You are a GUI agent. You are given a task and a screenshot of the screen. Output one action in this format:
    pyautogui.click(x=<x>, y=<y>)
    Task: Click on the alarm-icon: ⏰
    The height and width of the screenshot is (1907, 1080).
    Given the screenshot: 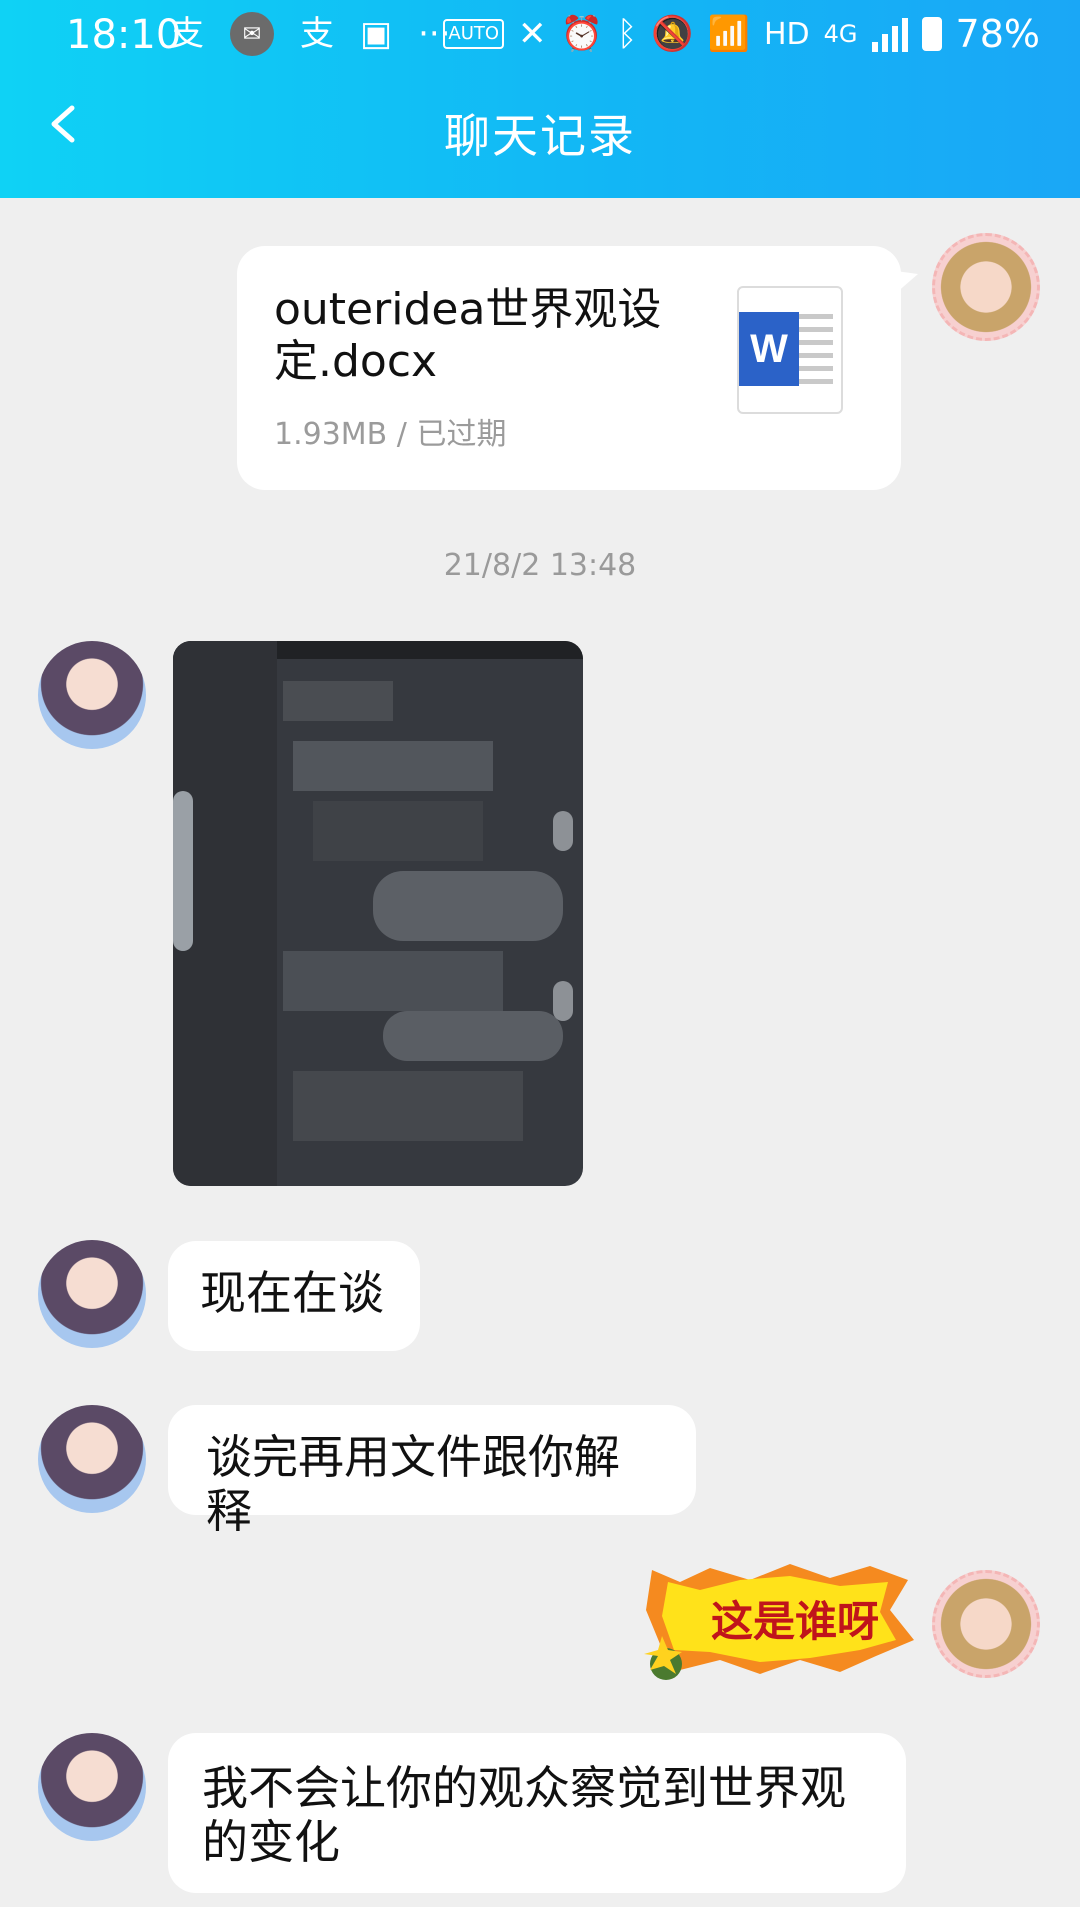 What is the action you would take?
    pyautogui.click(x=581, y=34)
    